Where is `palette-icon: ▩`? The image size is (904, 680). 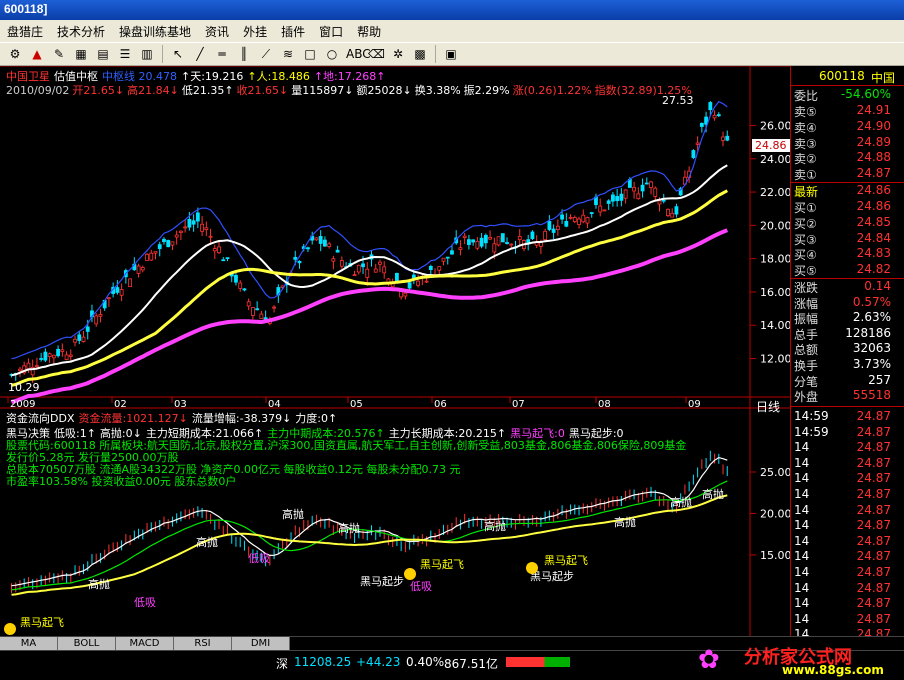
palette-icon: ▩ is located at coordinates (420, 54).